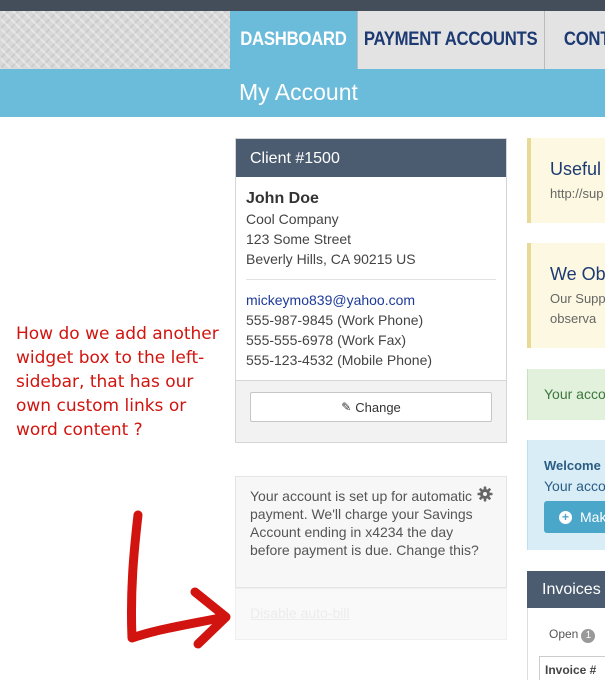 The image size is (605, 680). I want to click on change-button: ✎ Change, so click(371, 407).